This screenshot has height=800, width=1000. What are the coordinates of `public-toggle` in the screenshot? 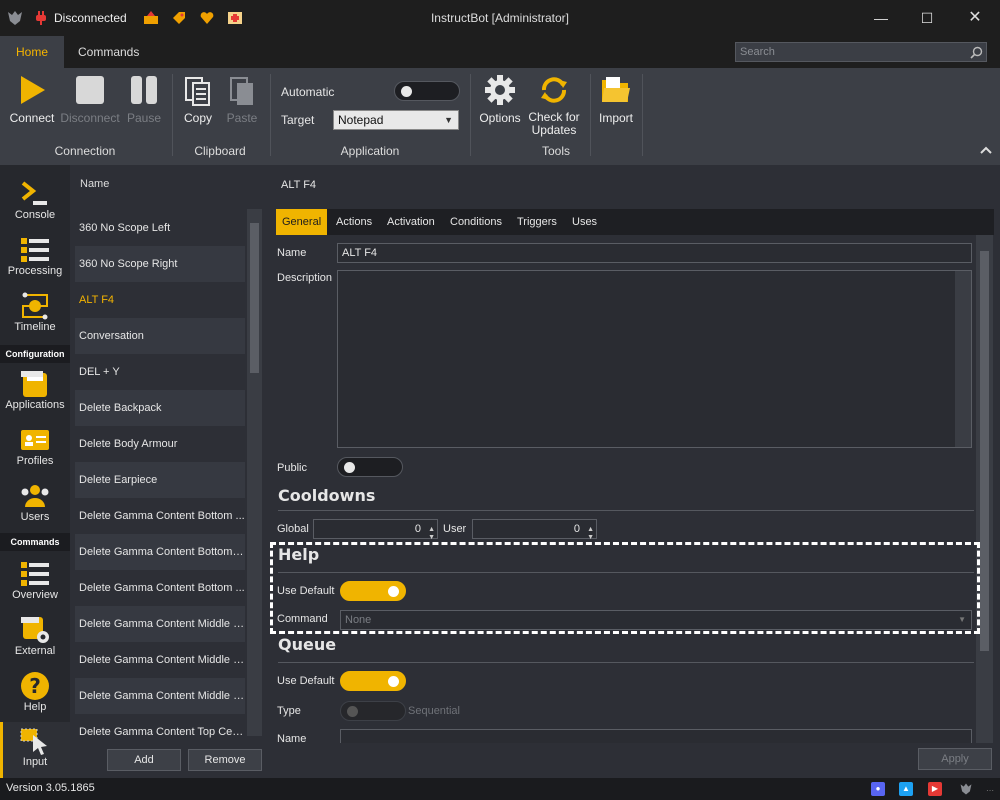 It's located at (370, 467).